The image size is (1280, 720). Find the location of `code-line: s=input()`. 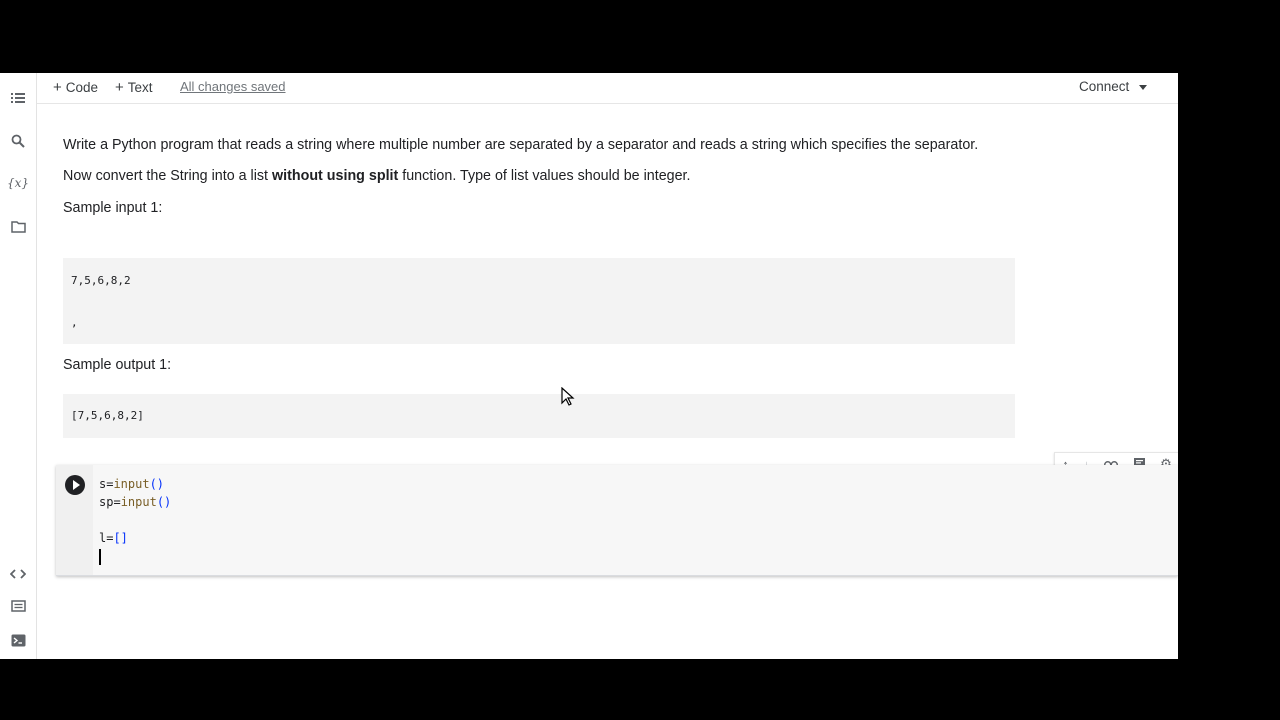

code-line: s=input() is located at coordinates (135, 484).